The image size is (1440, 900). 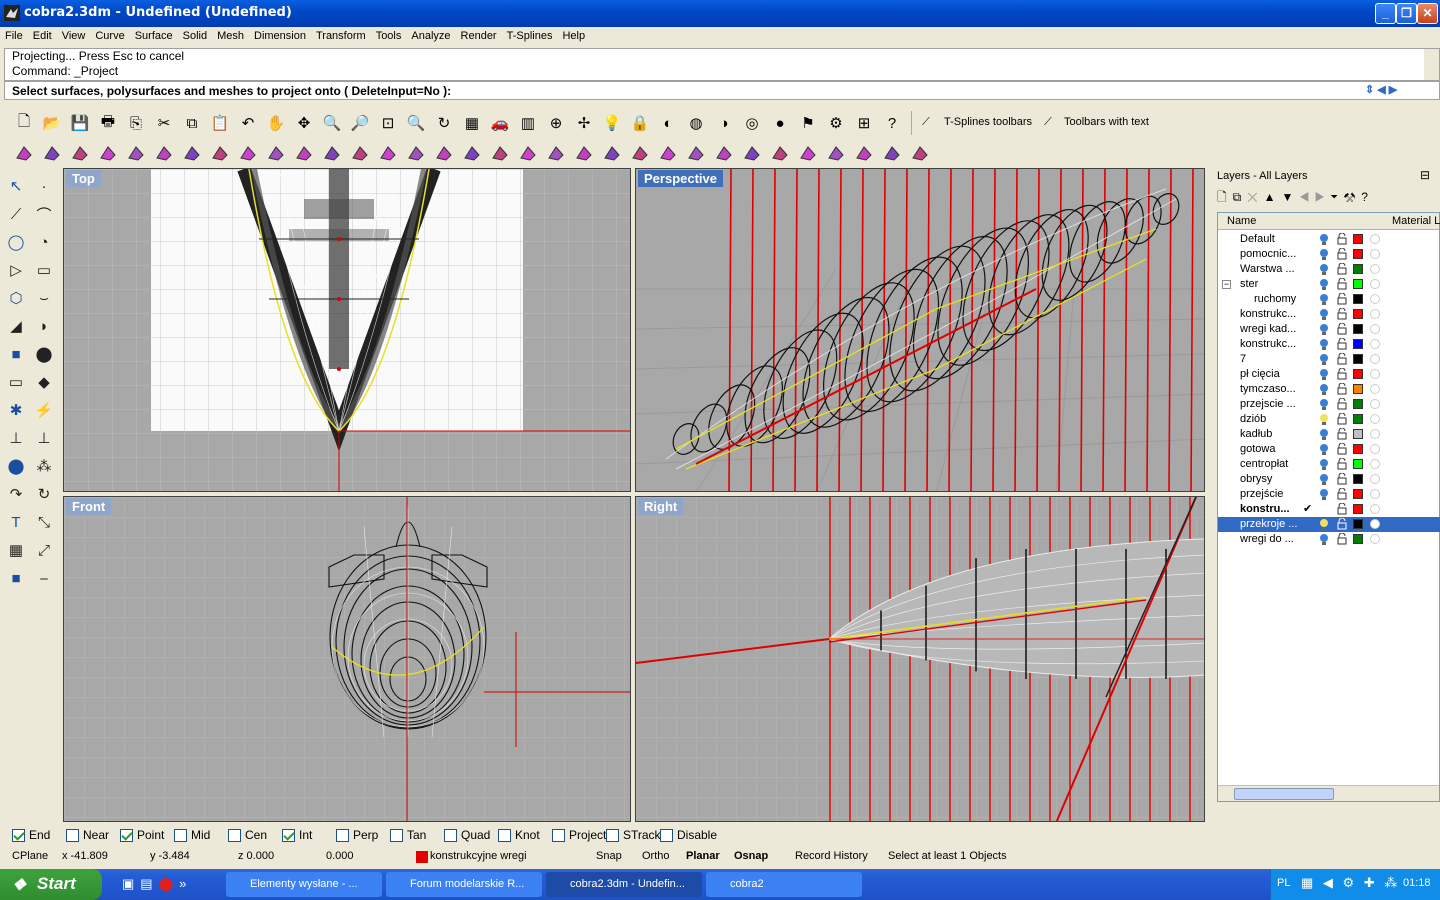 What do you see at coordinates (1240, 197) in the screenshot?
I see `new-sublayer-icon: ⧉` at bounding box center [1240, 197].